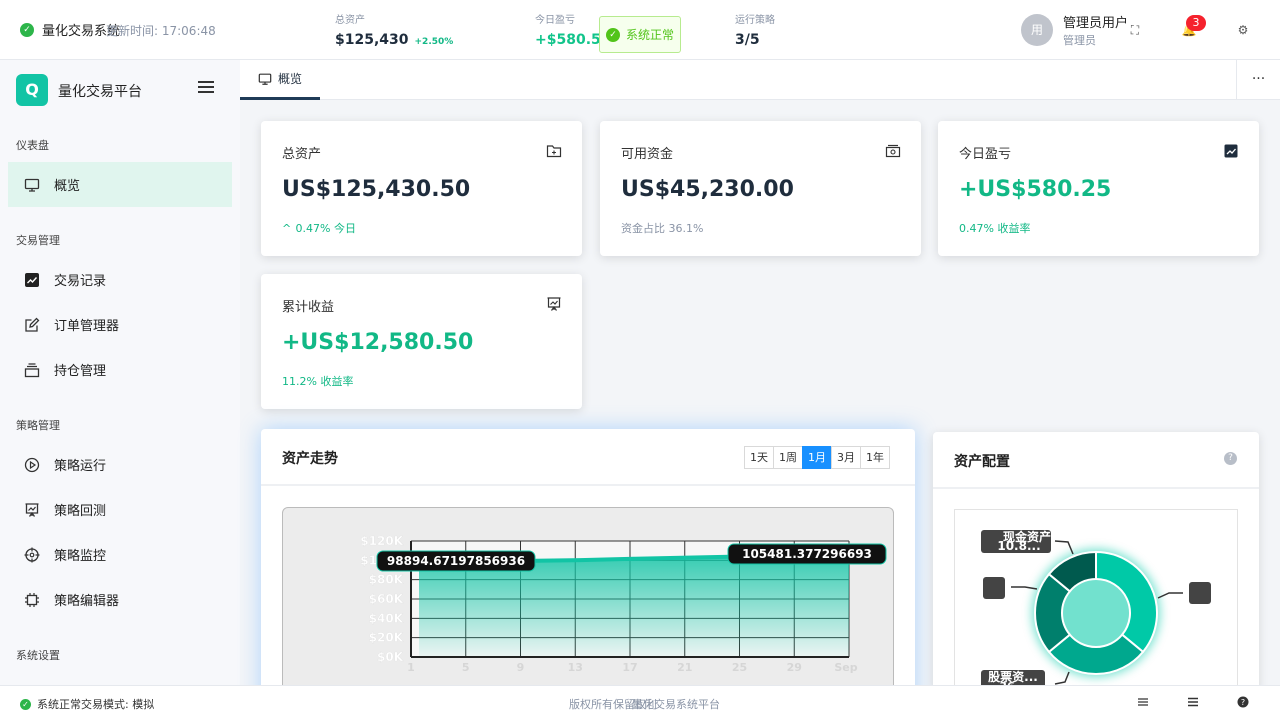 This screenshot has height=720, width=1280. What do you see at coordinates (1258, 80) in the screenshot?
I see `more-tabs-icon: ···` at bounding box center [1258, 80].